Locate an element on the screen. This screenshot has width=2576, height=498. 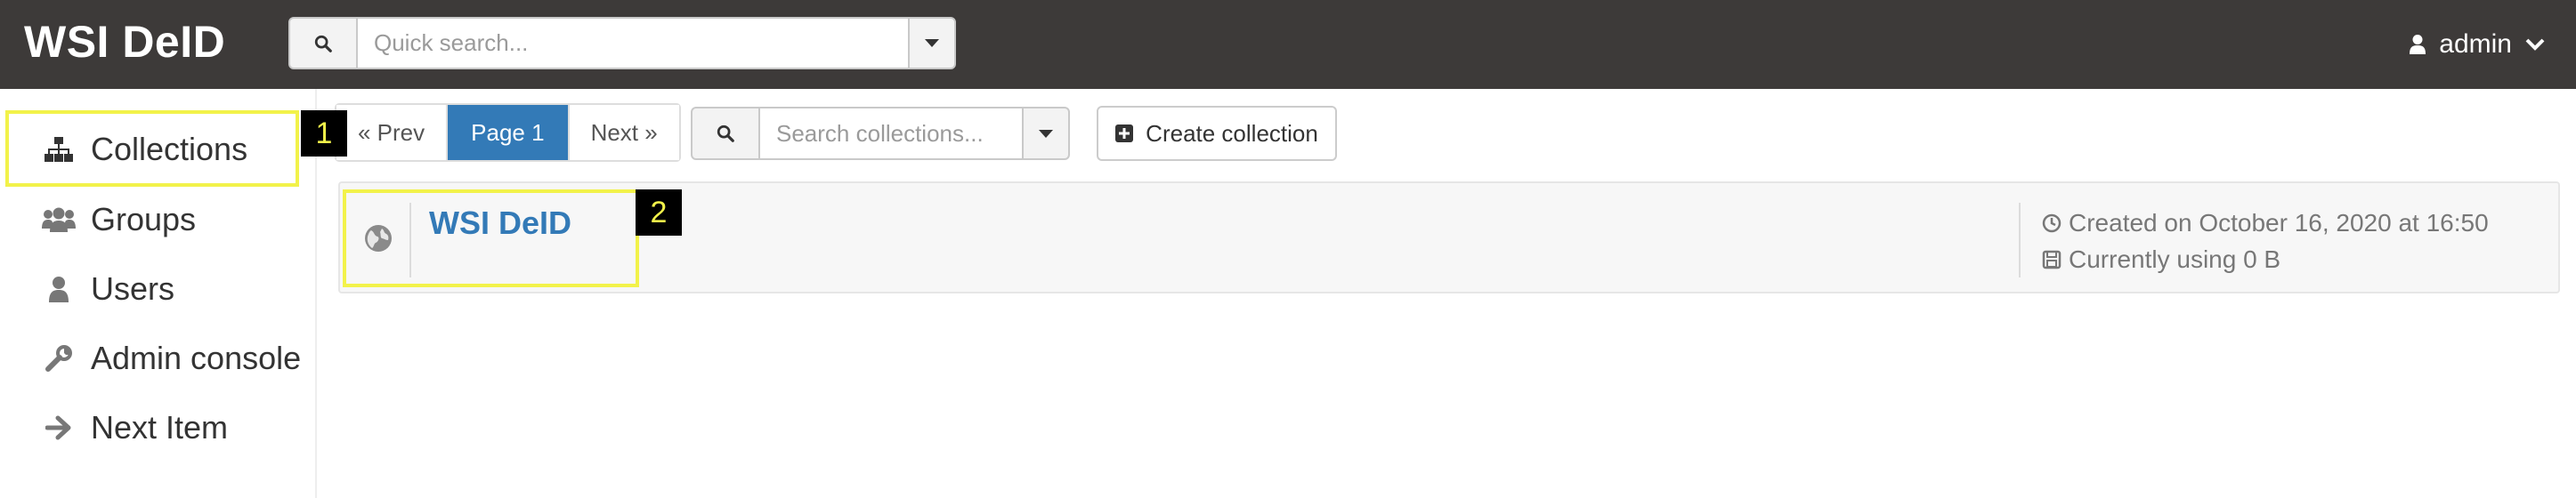
sidebar-item-label: Users is located at coordinates (133, 288).